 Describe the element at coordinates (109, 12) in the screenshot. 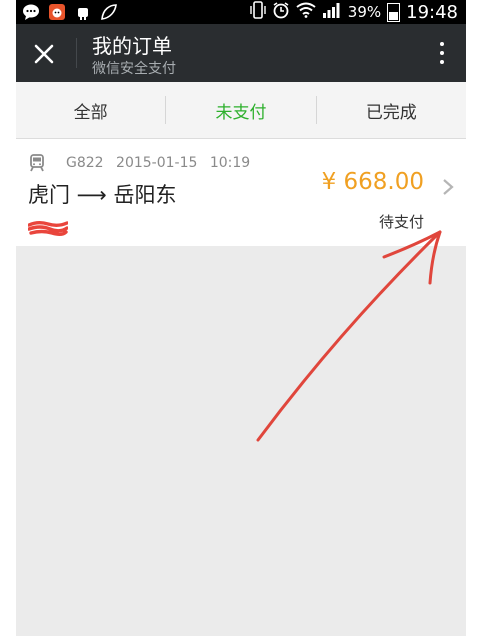

I see `leaf-notification-icon` at that location.